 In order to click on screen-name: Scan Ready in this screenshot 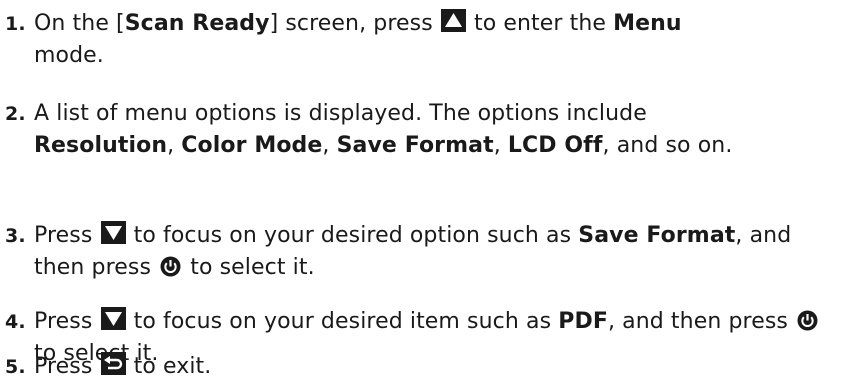, I will do `click(197, 23)`.